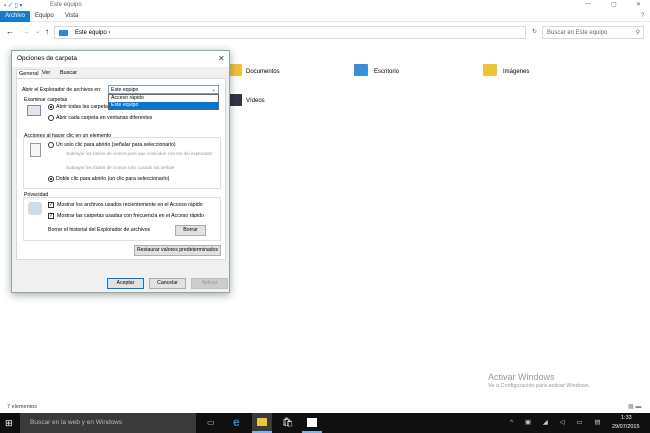  What do you see at coordinates (120, 59) in the screenshot?
I see `dialog-title: Opciones de carpeta` at bounding box center [120, 59].